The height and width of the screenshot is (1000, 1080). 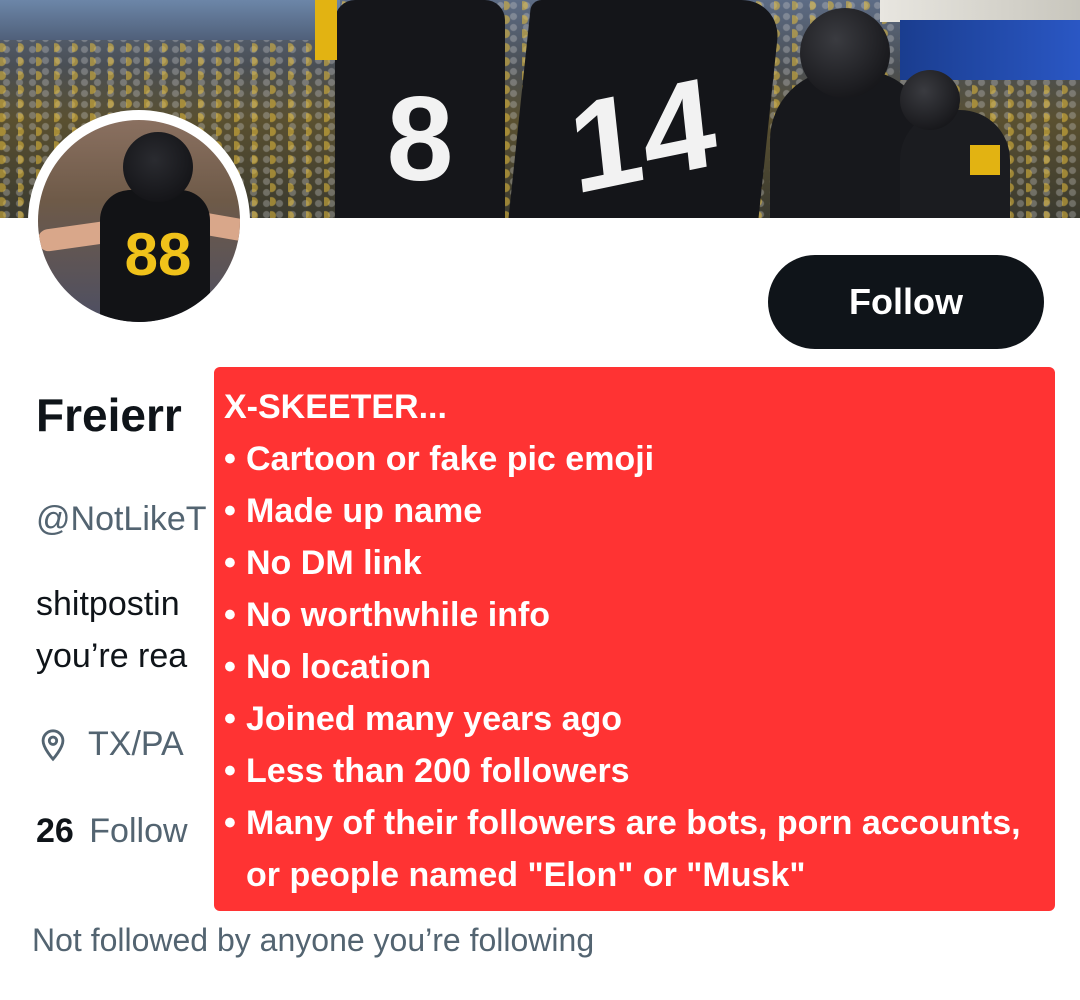 What do you see at coordinates (633, 563) in the screenshot?
I see `overlay-list-item: No DM link` at bounding box center [633, 563].